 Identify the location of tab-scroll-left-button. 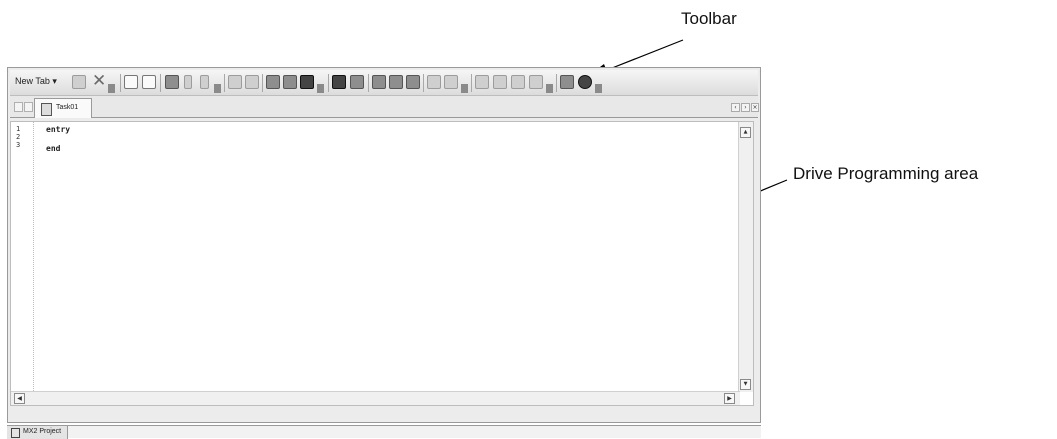
(18, 107).